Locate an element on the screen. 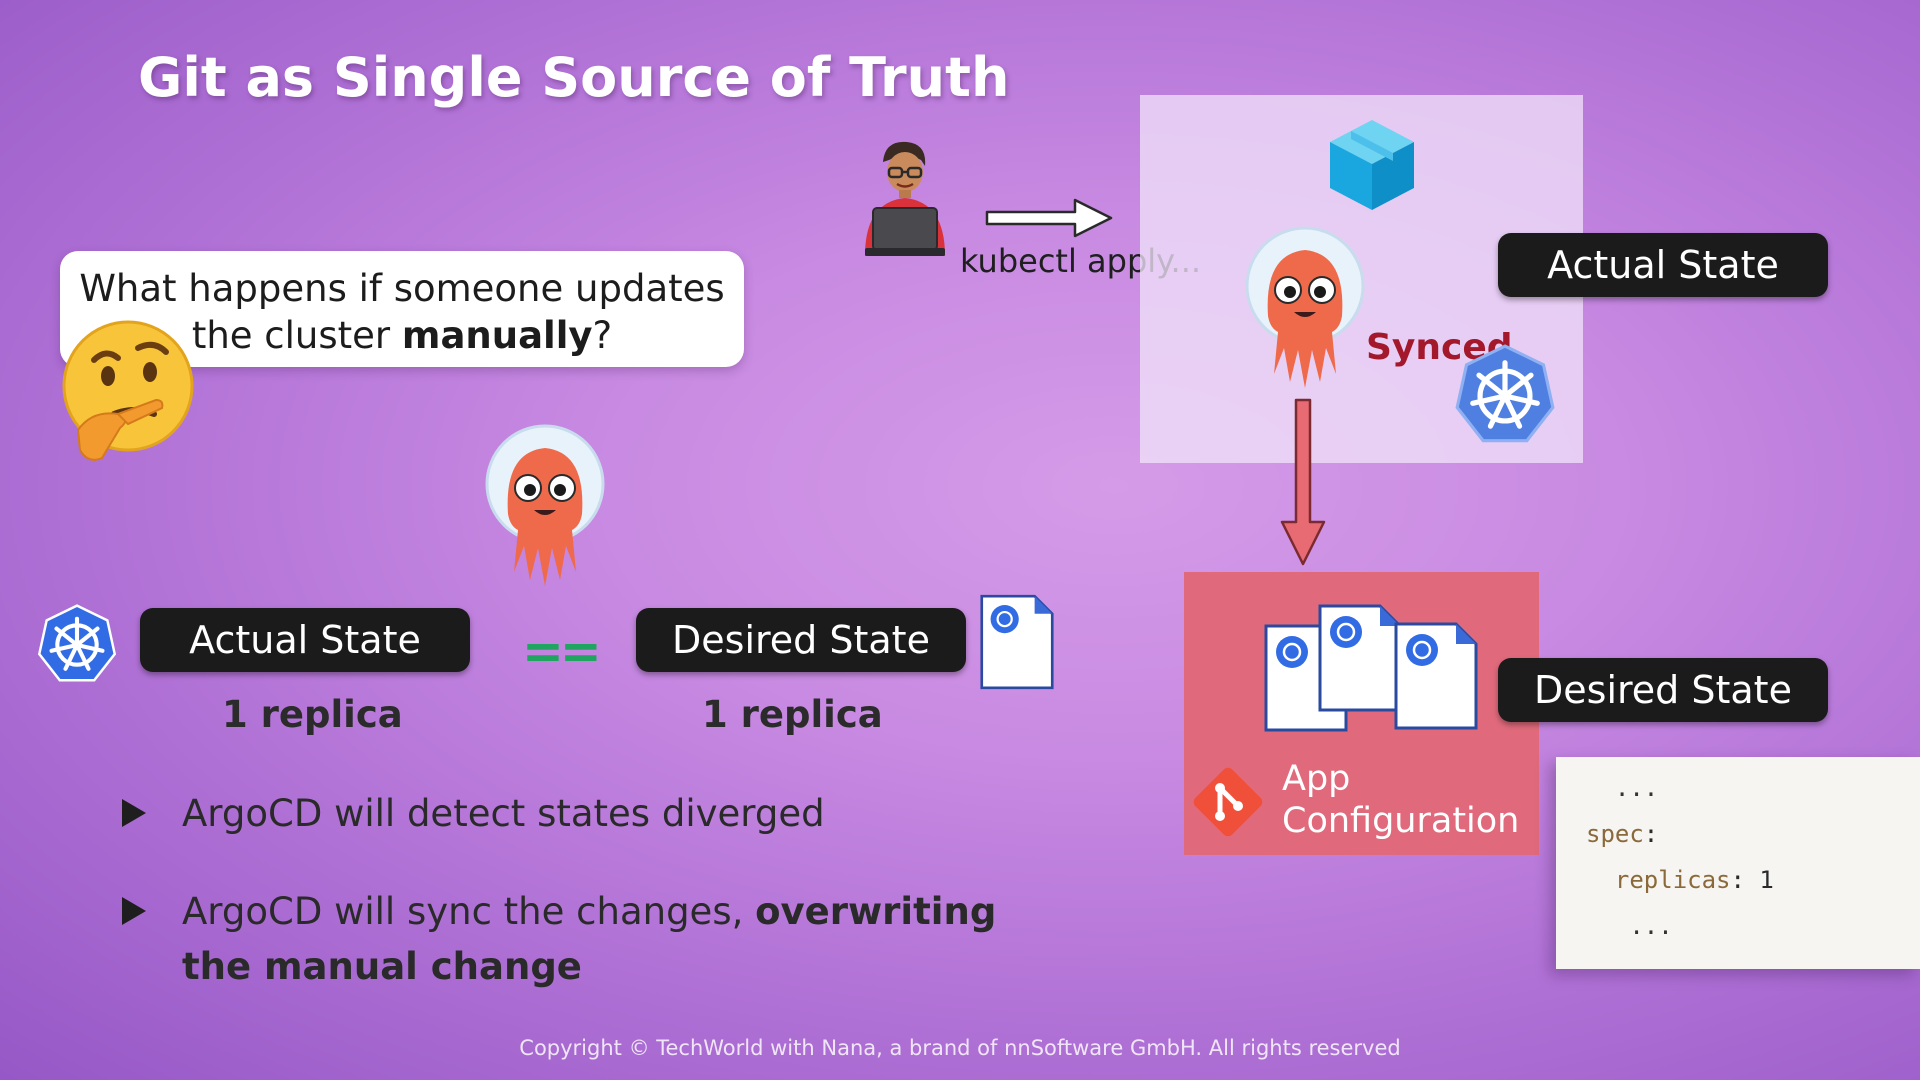  desired-state-label-right: Desired State is located at coordinates (1663, 690).